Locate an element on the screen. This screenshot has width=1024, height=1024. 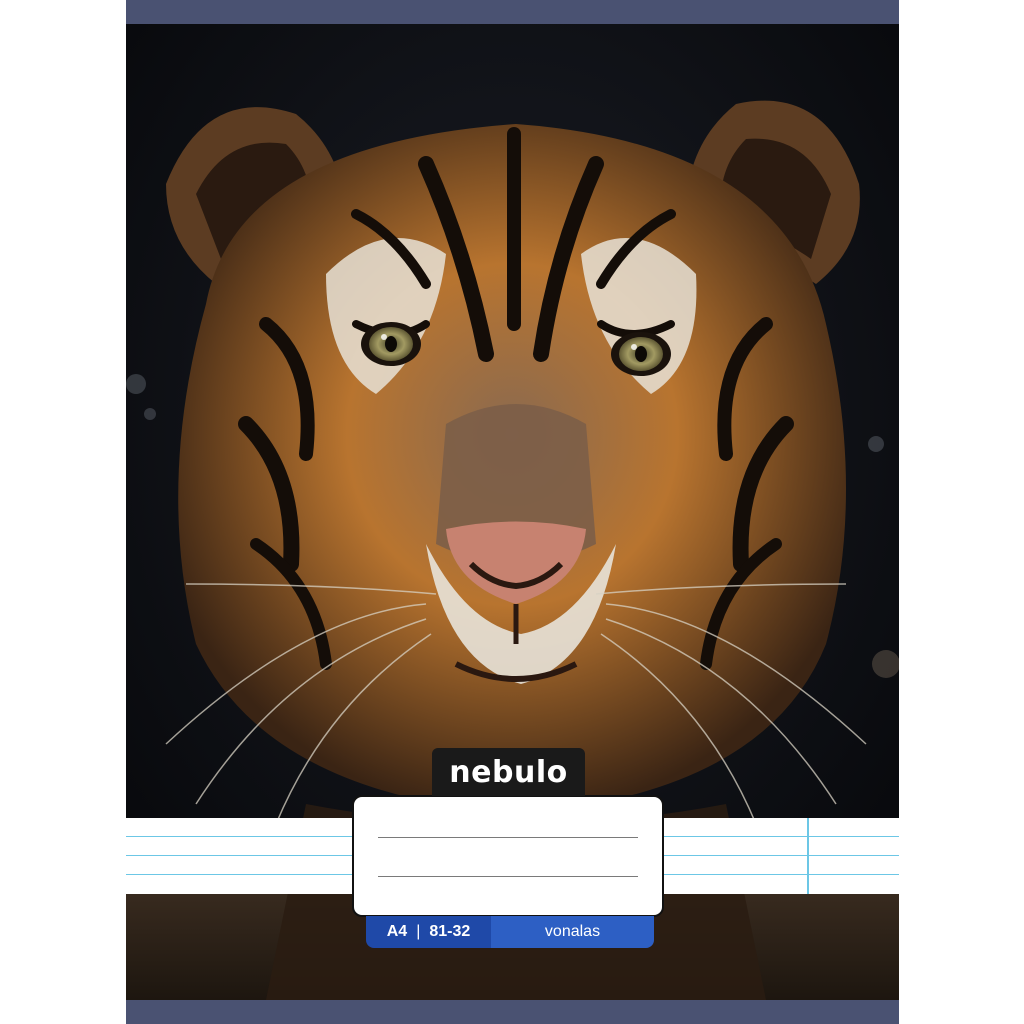
brand-name: nebulo is located at coordinates (508, 772).